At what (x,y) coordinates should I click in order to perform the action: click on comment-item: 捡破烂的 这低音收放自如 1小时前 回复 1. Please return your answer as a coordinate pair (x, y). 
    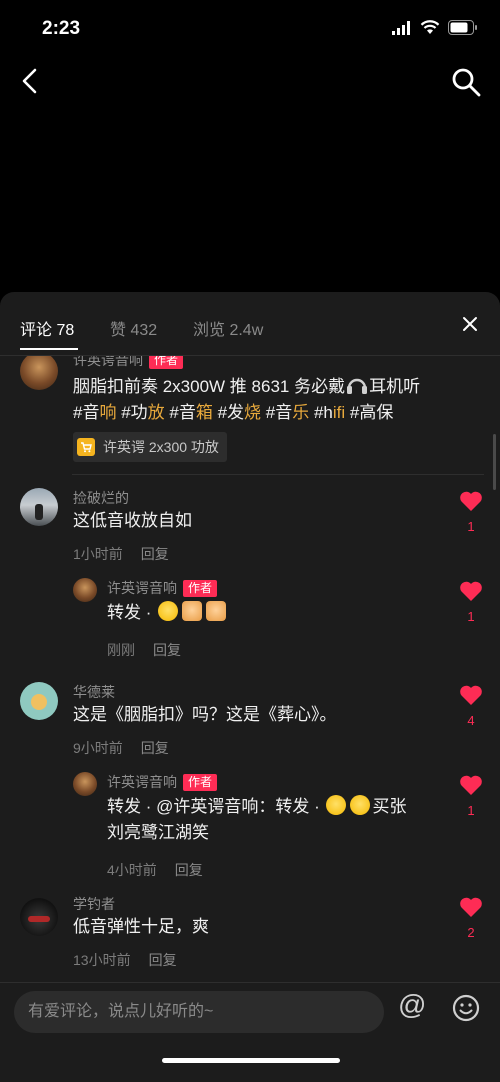
    Looking at the image, I should click on (250, 525).